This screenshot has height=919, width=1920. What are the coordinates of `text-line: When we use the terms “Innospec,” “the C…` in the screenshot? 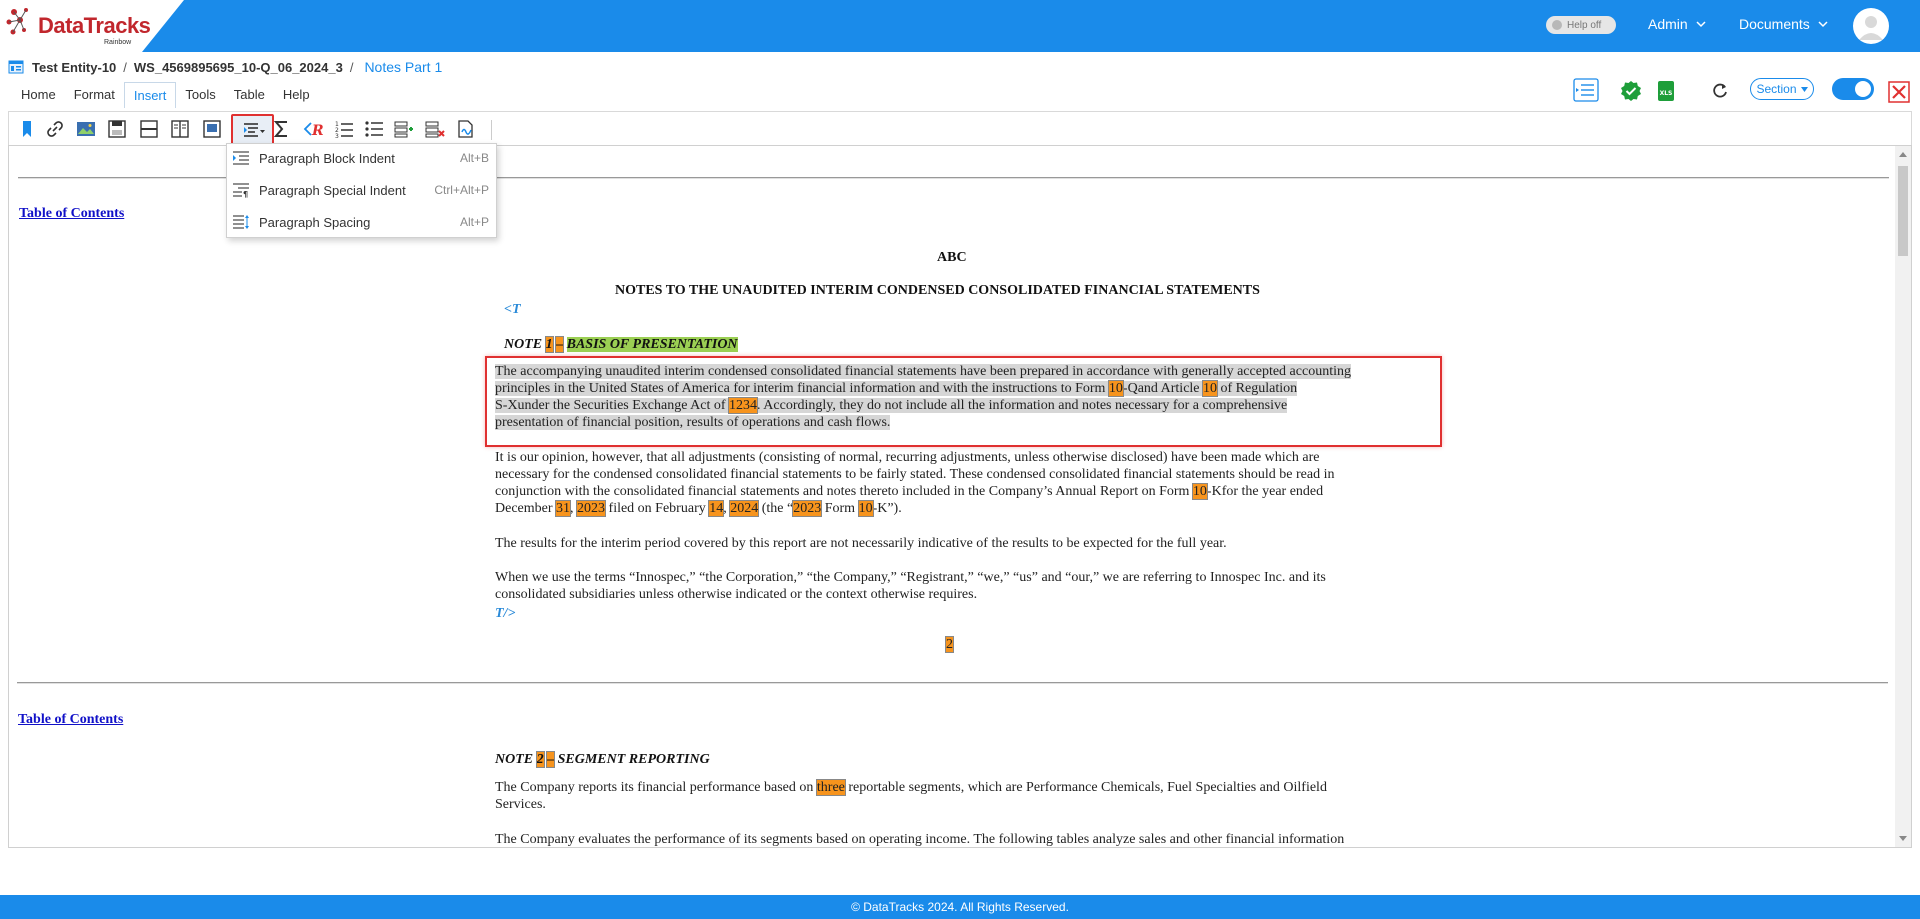 It's located at (910, 577).